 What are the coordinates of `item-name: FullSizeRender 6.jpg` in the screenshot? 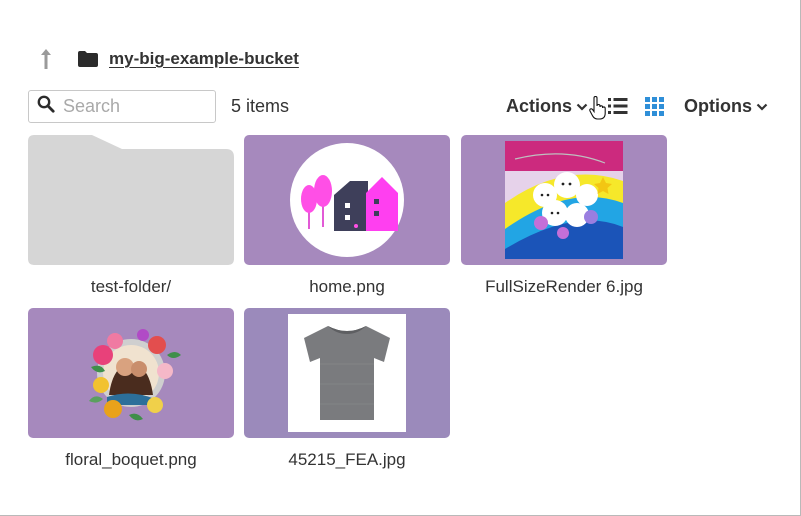 It's located at (564, 286).